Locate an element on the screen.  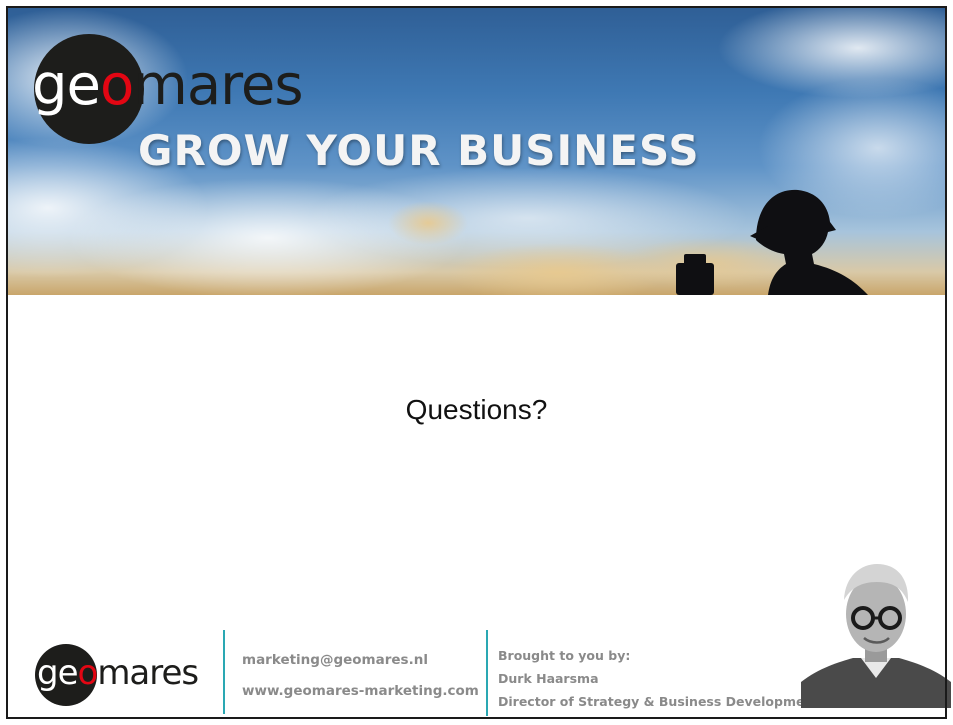
credits-label: Brought to you by: is located at coordinates (564, 655).